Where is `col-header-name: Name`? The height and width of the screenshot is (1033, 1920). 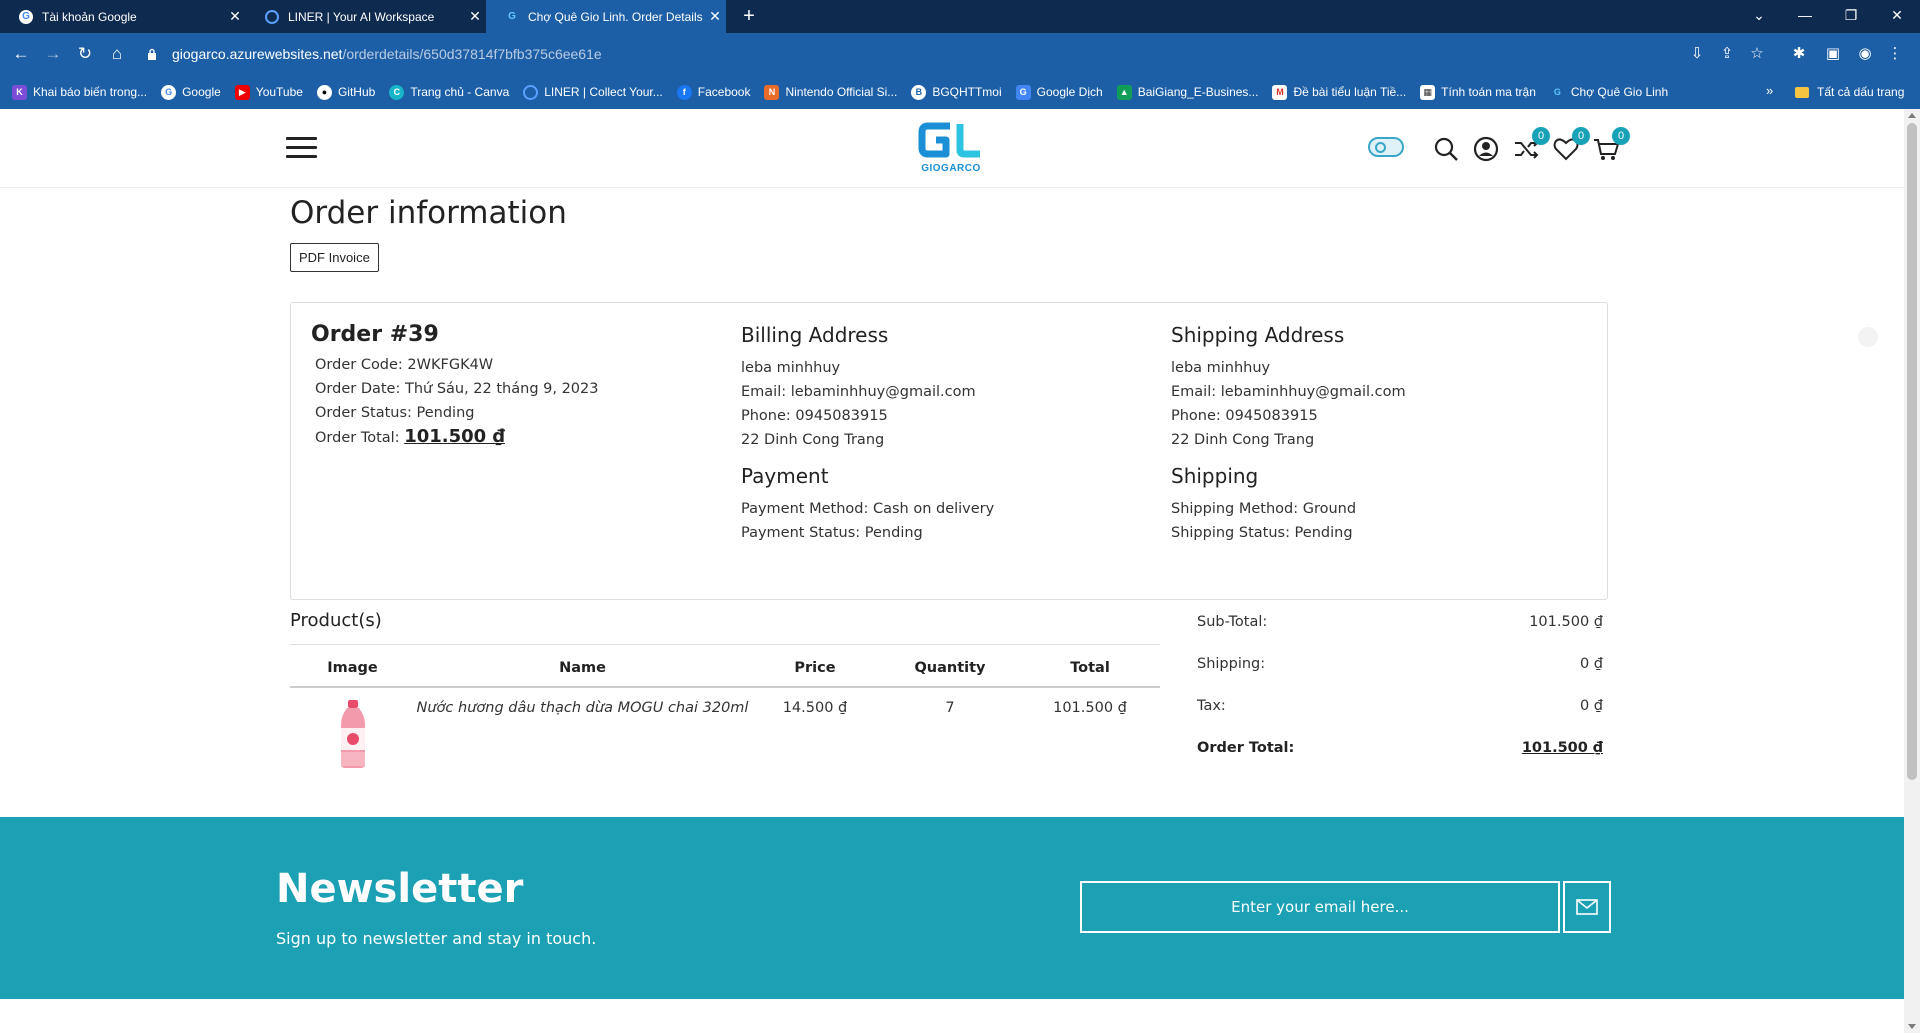
col-header-name: Name is located at coordinates (582, 666).